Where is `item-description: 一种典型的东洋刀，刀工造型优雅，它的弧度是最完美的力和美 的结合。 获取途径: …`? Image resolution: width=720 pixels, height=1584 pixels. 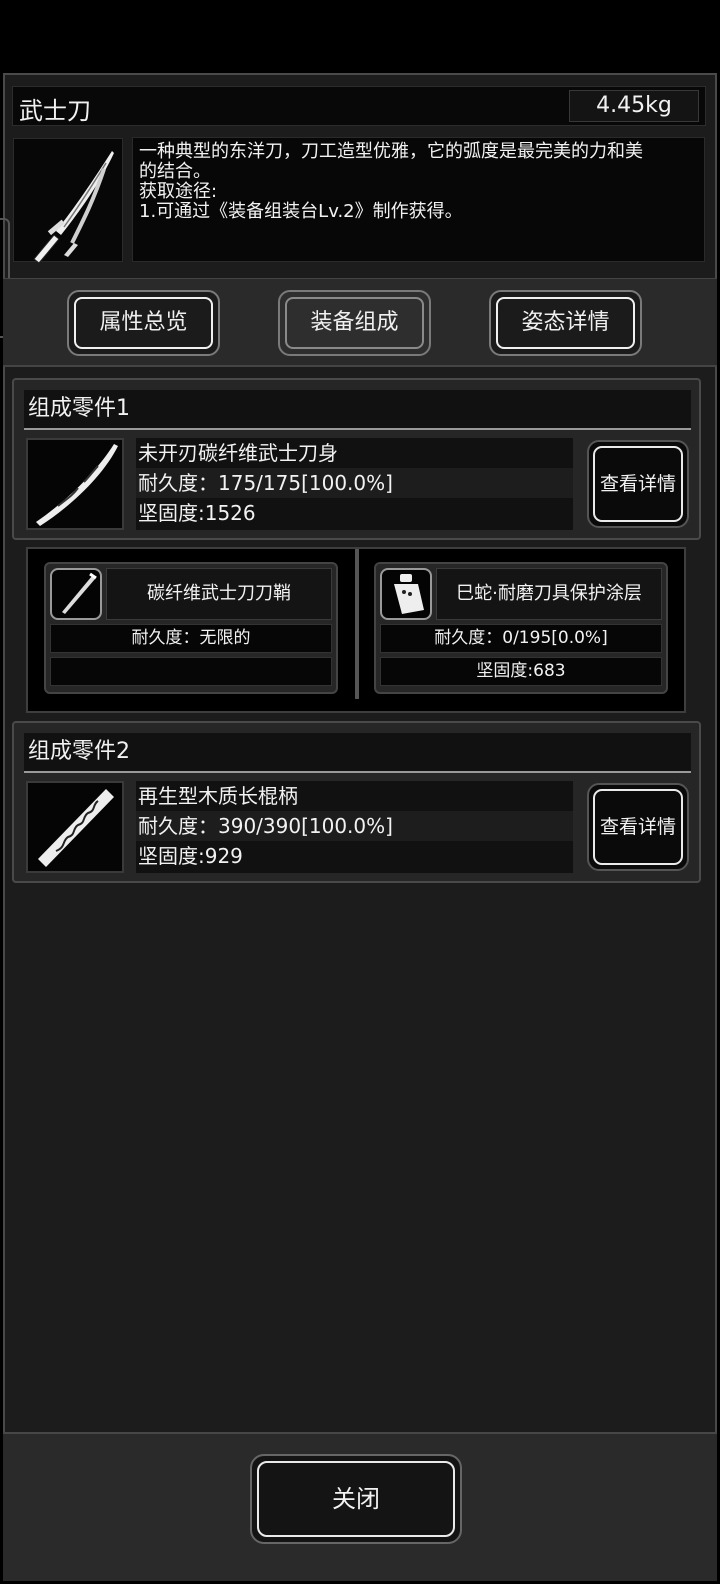 item-description: 一种典型的东洋刀，刀工造型优雅，它的弧度是最完美的力和美 的结合。 获取途径: … is located at coordinates (418, 199).